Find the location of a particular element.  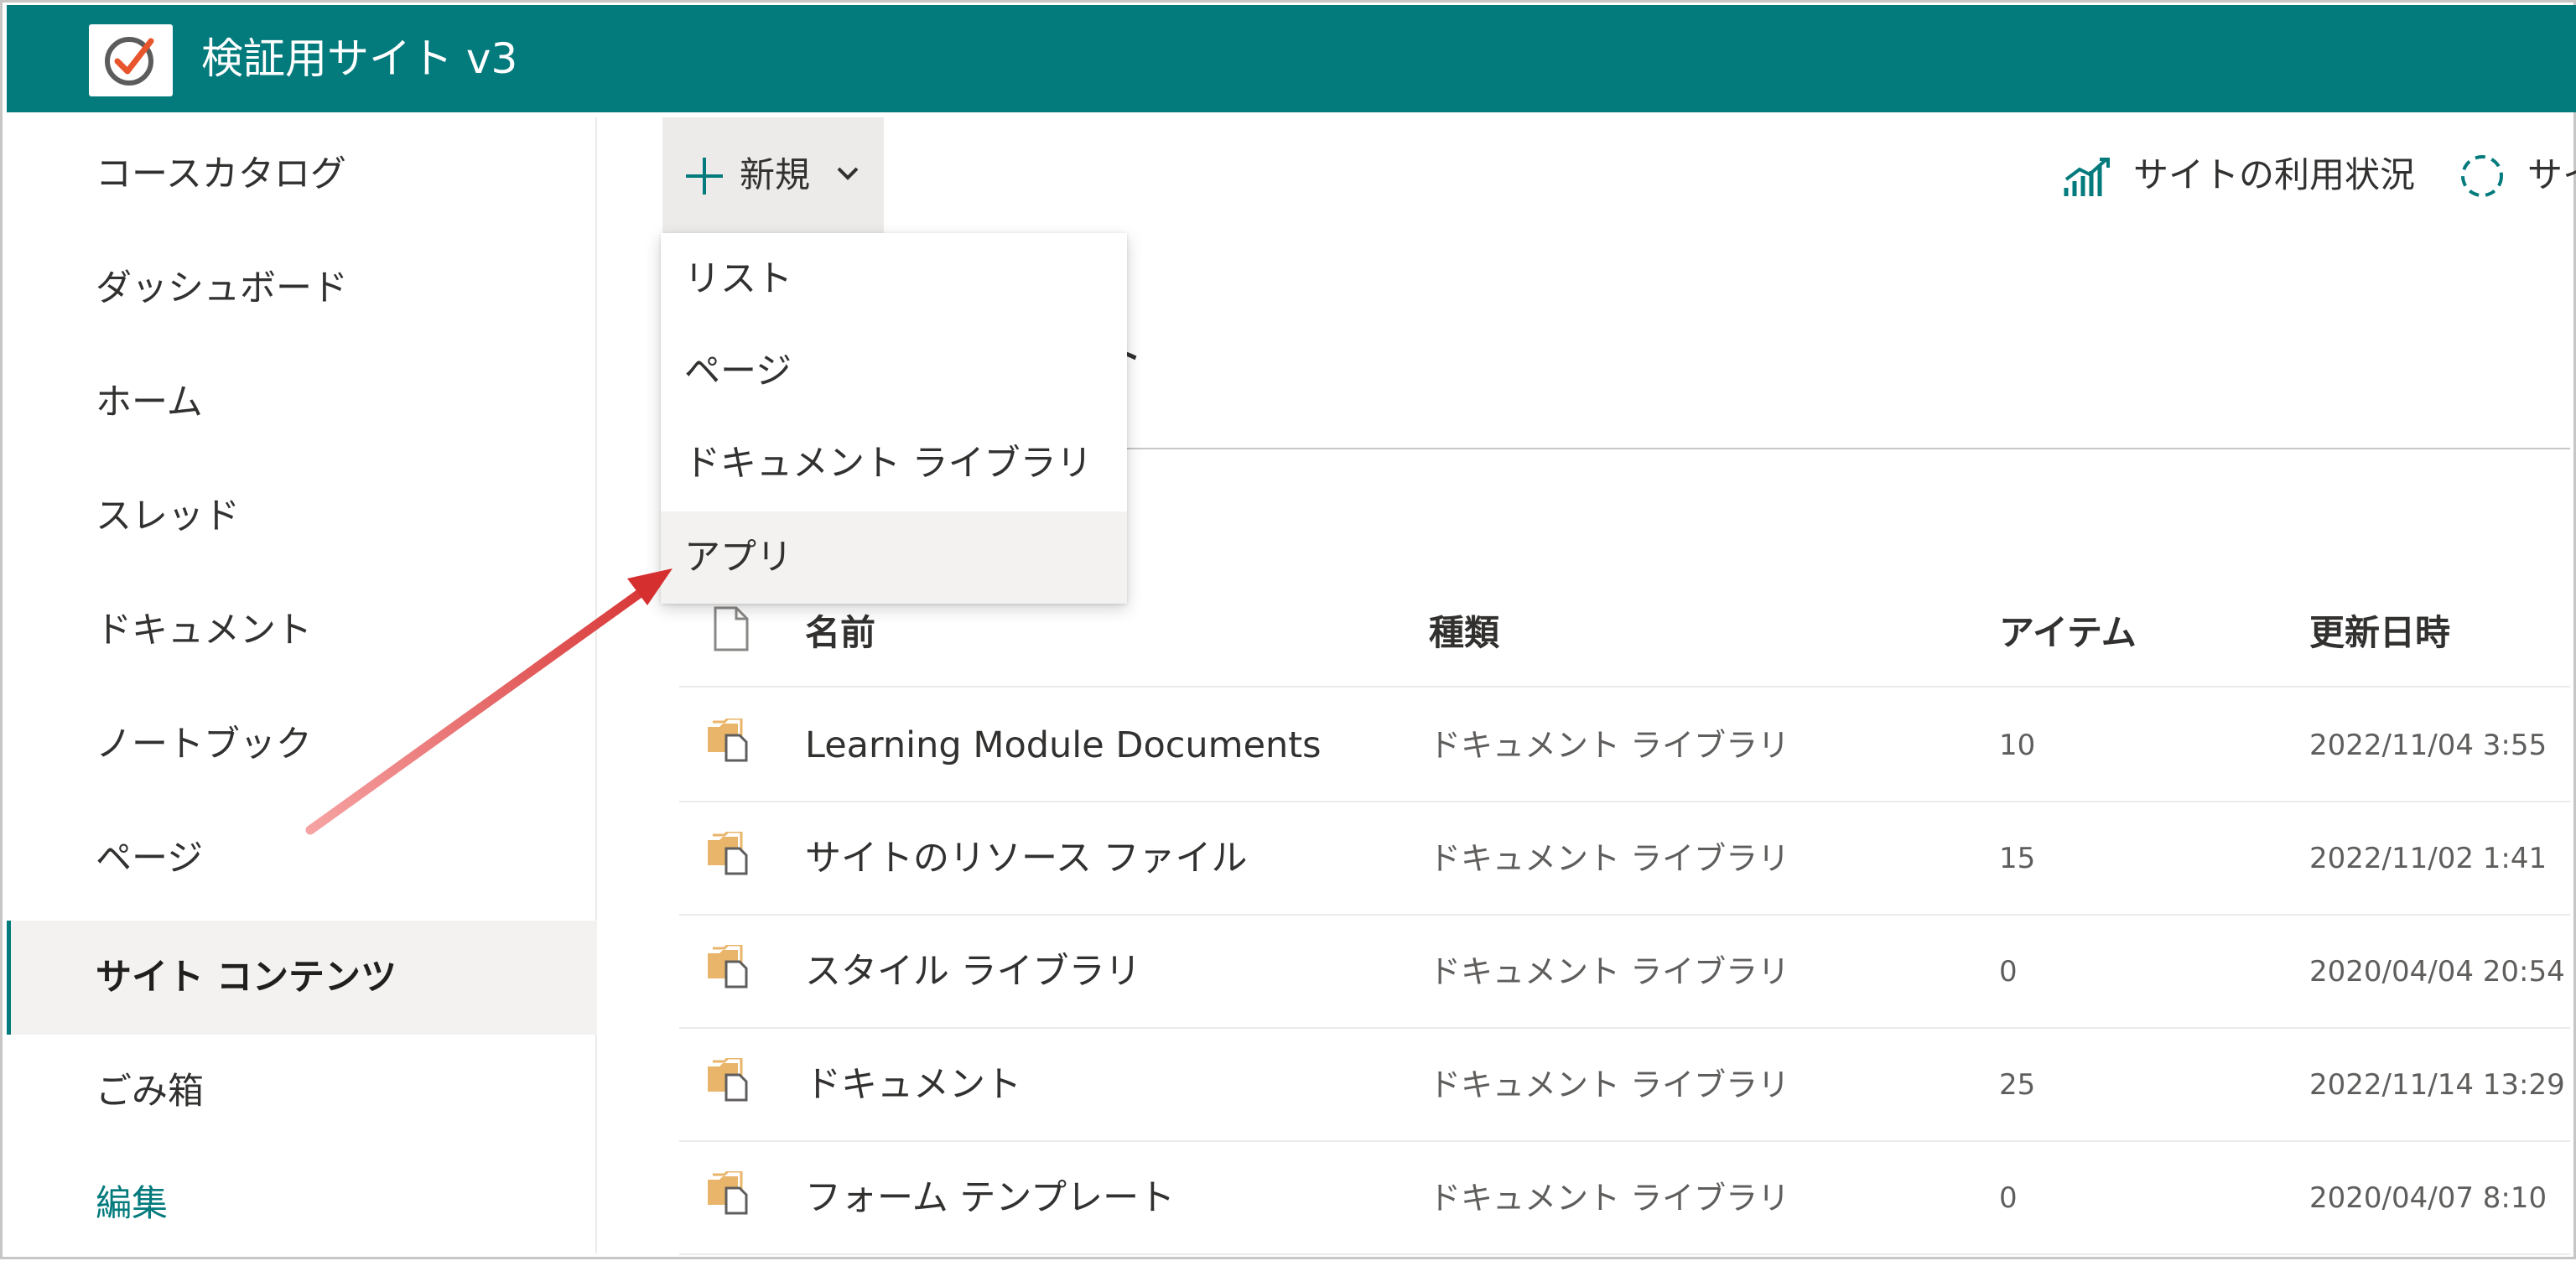

row-modified: 2020/04/07 8:10 is located at coordinates (2428, 1198).